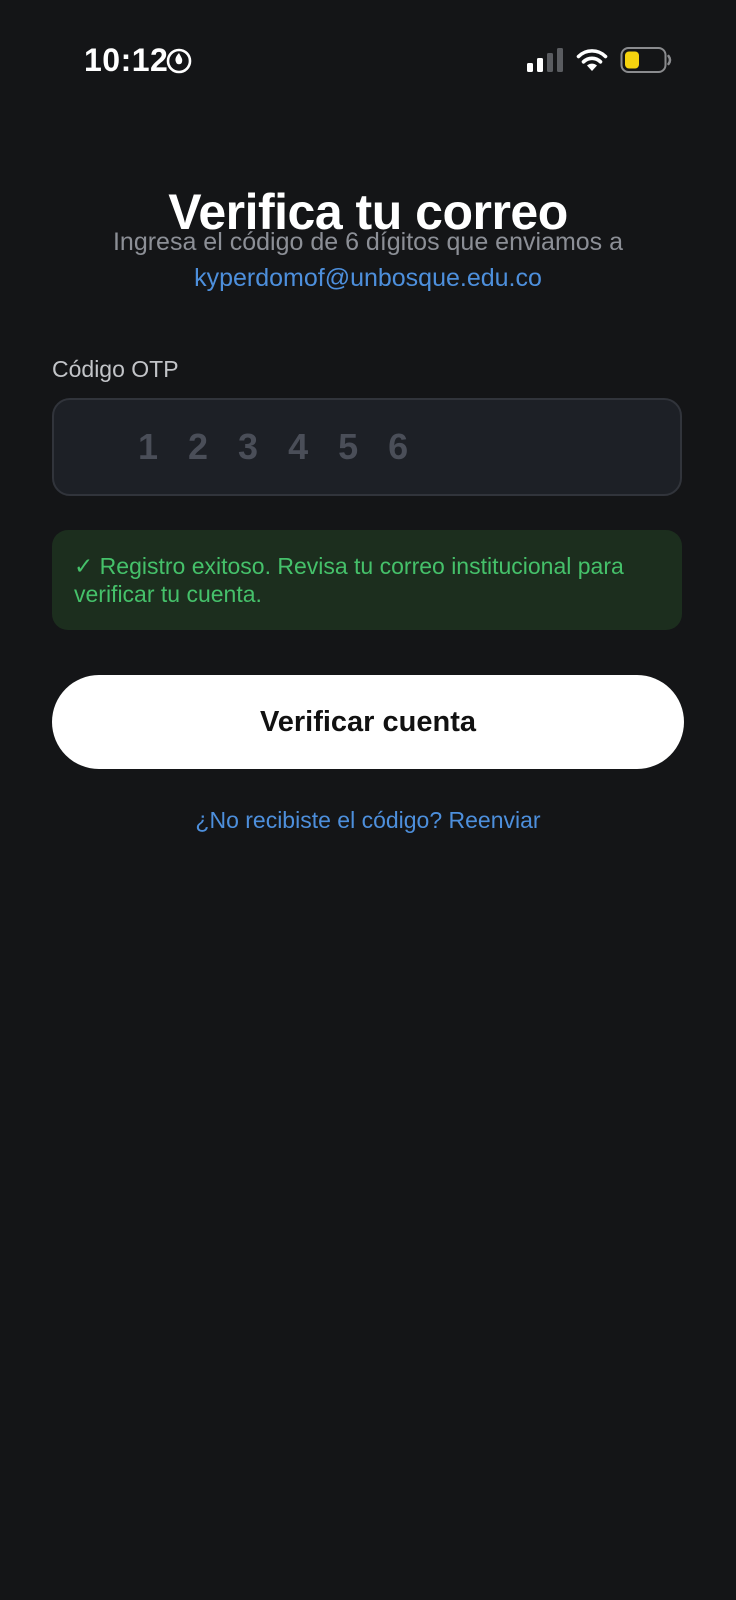 The image size is (736, 1600). I want to click on email-address: kyperdomof@unbosque.edu.co, so click(368, 278).